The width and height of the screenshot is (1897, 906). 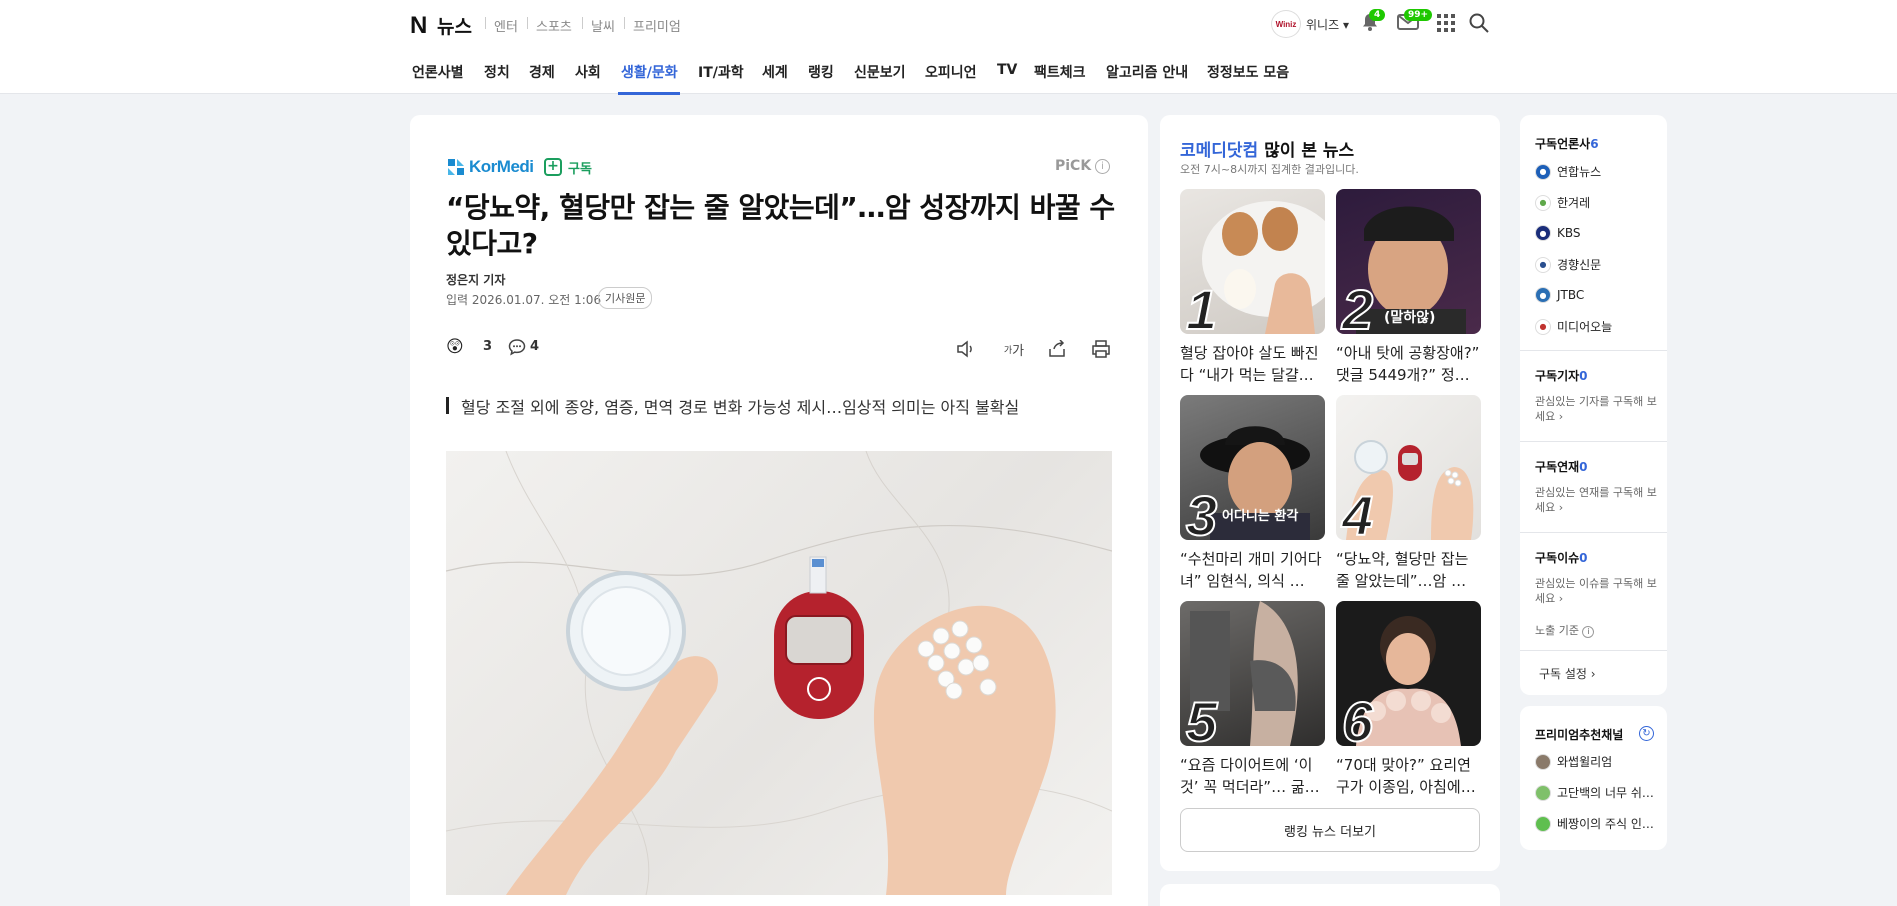 I want to click on ranking-thumb-5: 5, so click(x=1252, y=673).